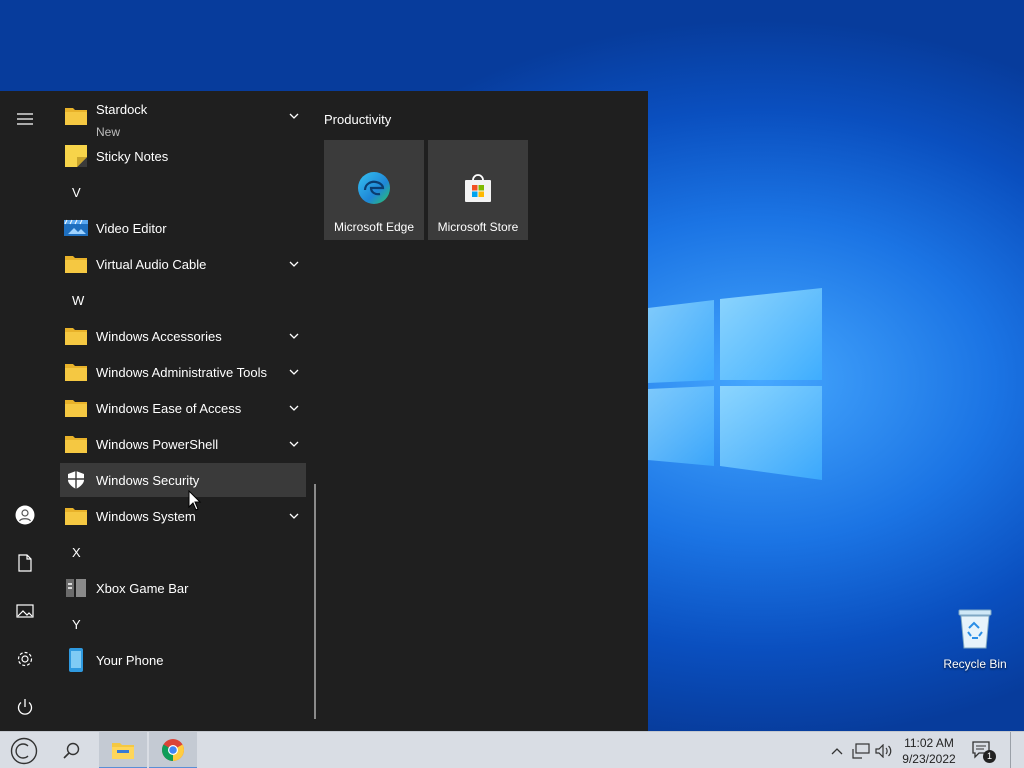 This screenshot has width=1024, height=768. Describe the element at coordinates (76, 156) in the screenshot. I see `sticky-notes-icon` at that location.